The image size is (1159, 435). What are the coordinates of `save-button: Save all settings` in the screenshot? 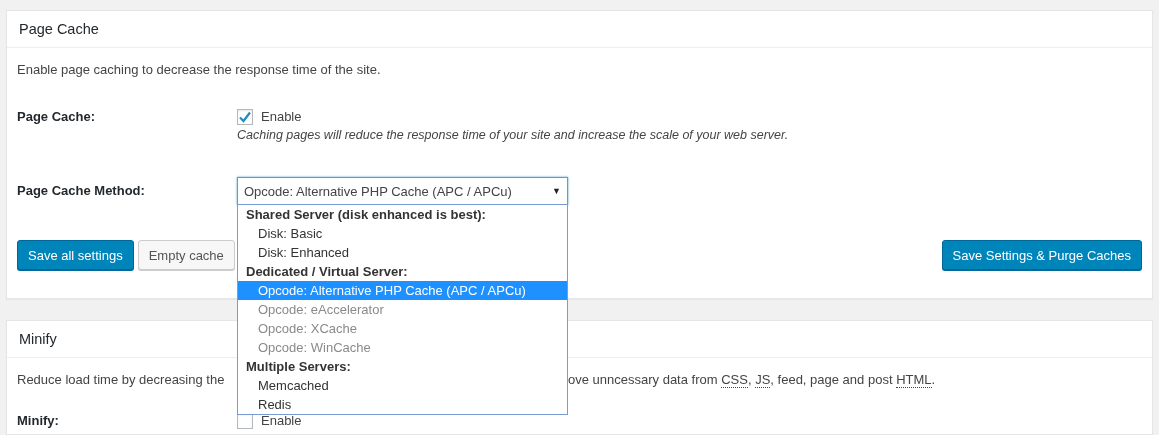 It's located at (75, 255).